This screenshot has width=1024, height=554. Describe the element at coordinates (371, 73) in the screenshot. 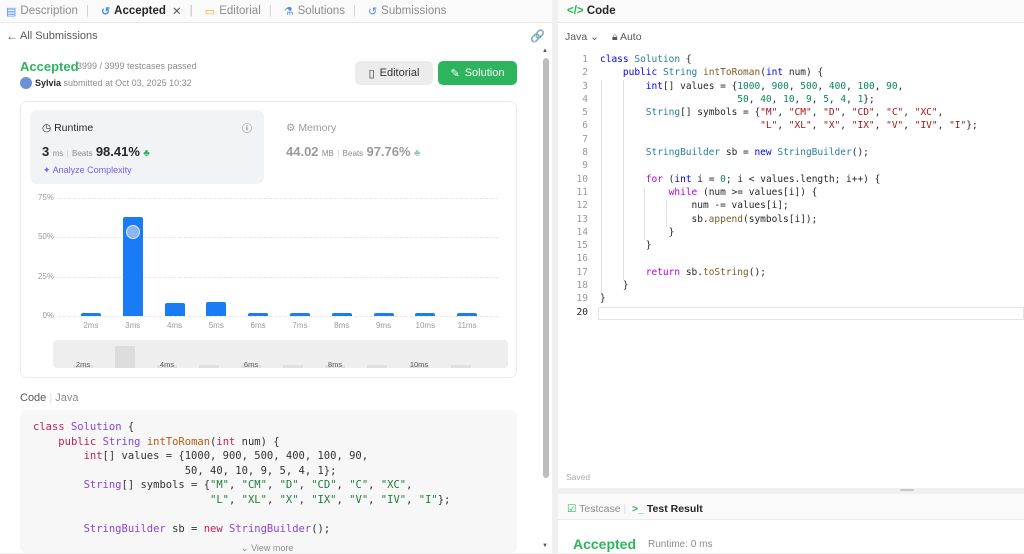

I see `book-icon: ▯` at that location.